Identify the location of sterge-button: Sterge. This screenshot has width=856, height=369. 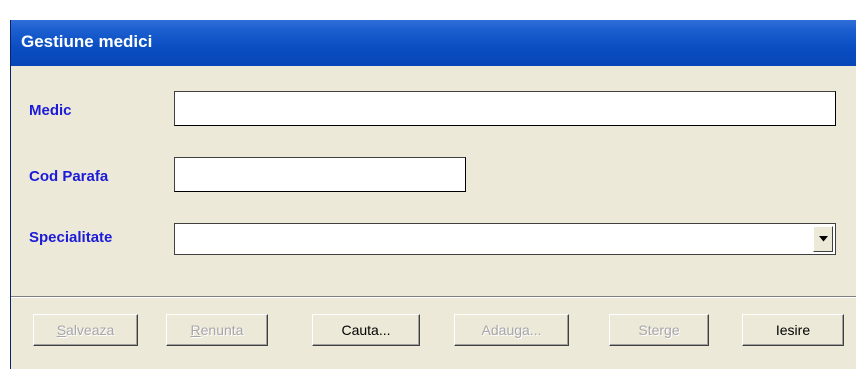
(659, 330).